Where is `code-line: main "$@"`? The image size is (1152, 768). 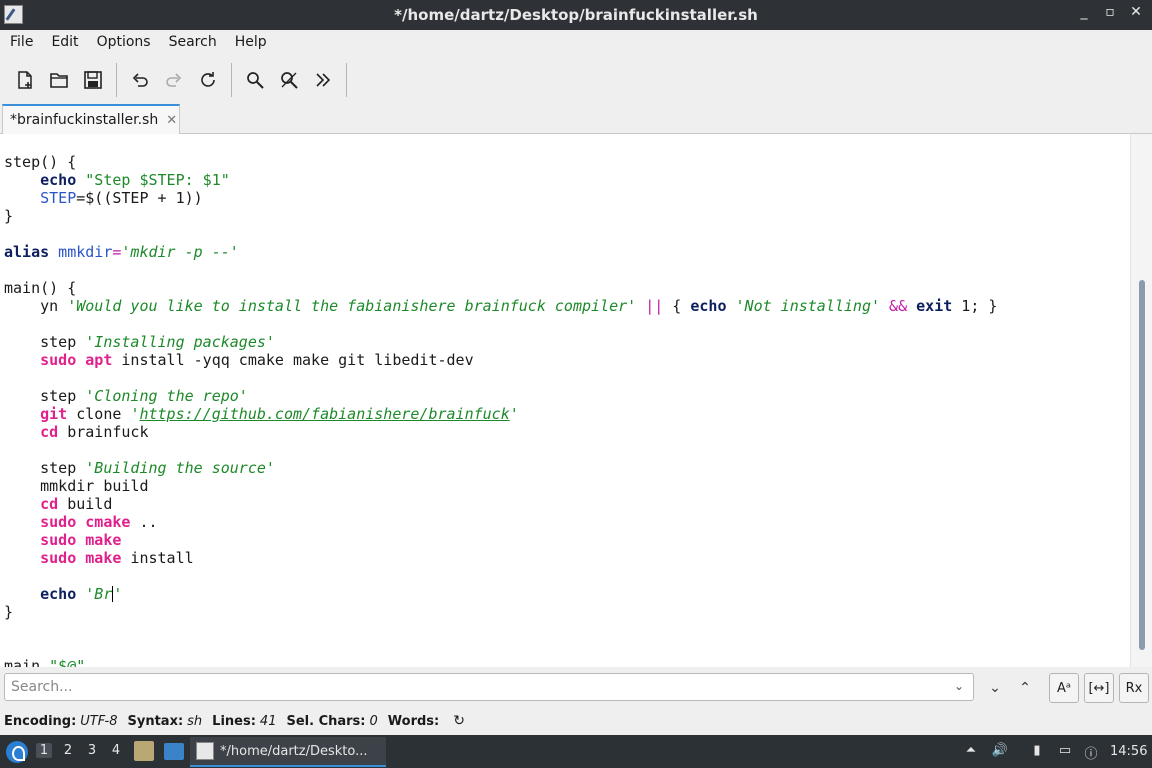 code-line: main "$@" is located at coordinates (45, 662).